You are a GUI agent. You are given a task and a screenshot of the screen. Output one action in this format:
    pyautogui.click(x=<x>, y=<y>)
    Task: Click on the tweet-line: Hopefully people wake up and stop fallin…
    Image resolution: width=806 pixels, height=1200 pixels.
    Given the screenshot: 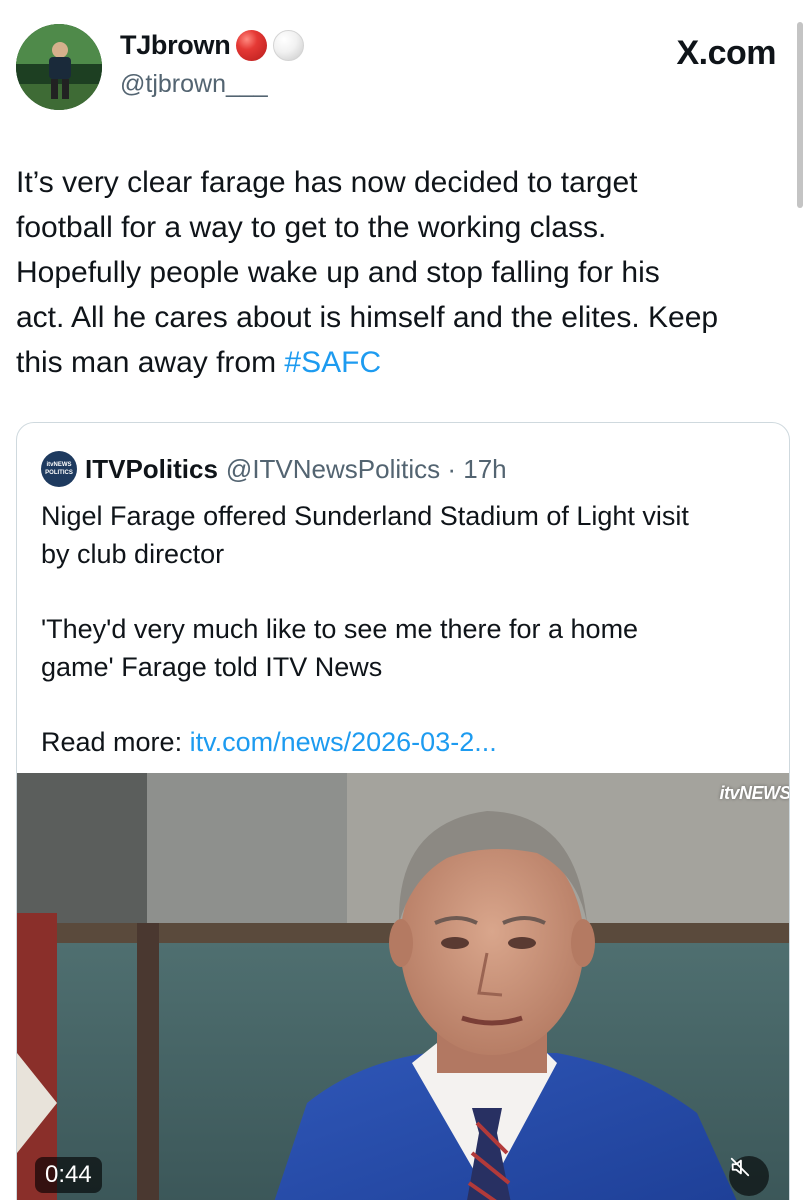 What is the action you would take?
    pyautogui.click(x=338, y=272)
    